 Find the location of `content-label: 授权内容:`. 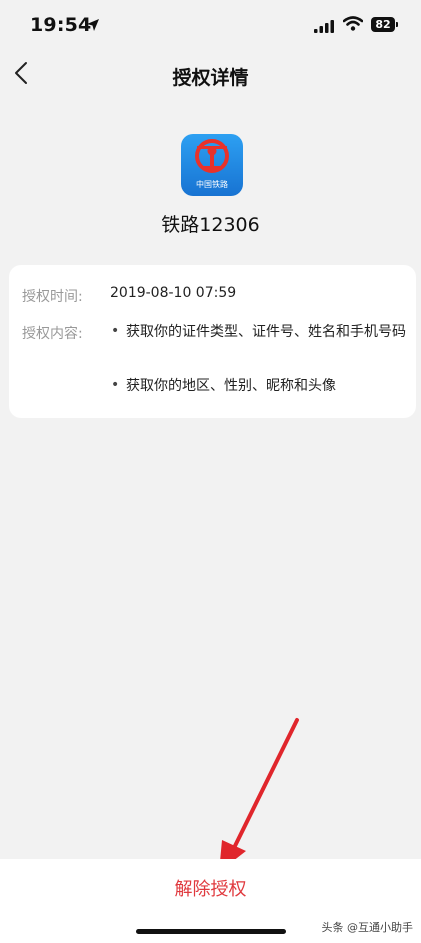

content-label: 授权内容: is located at coordinates (52, 334).